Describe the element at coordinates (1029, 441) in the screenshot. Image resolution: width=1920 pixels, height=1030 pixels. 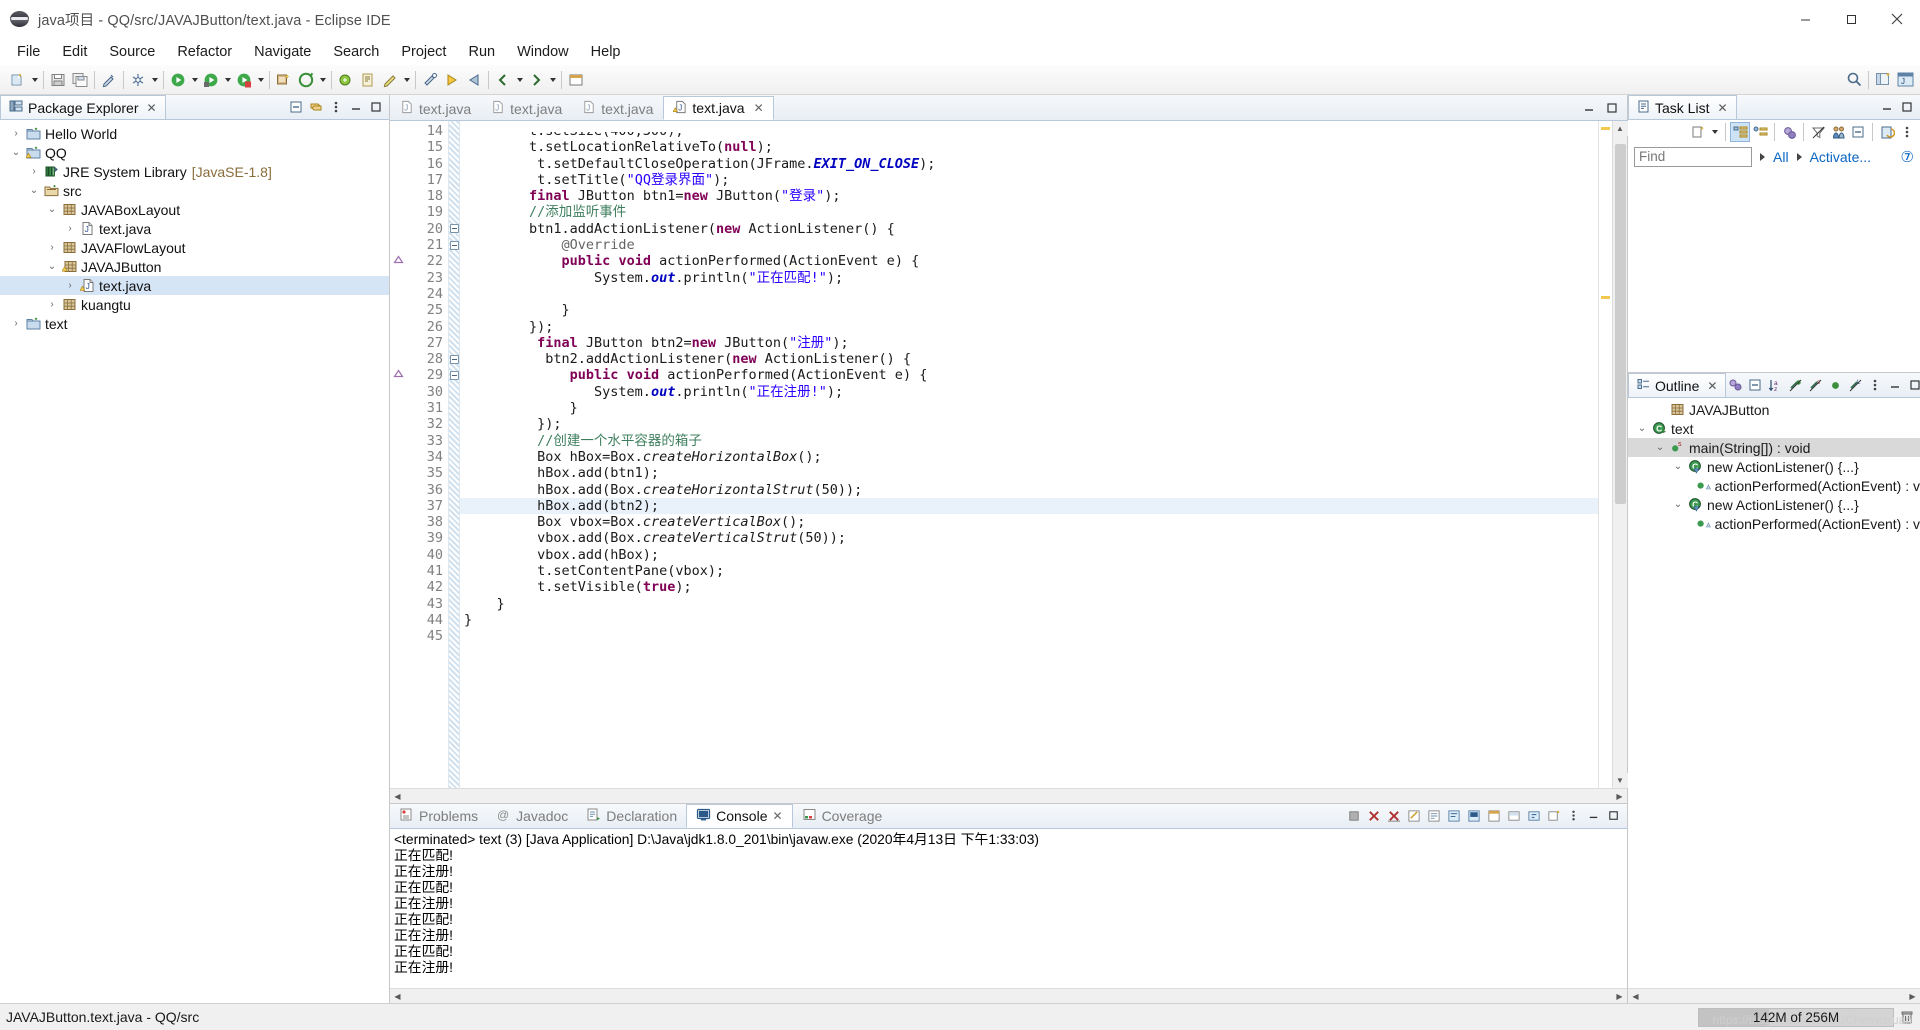
I see `code-line: //创建一个水平容器的箱子` at that location.